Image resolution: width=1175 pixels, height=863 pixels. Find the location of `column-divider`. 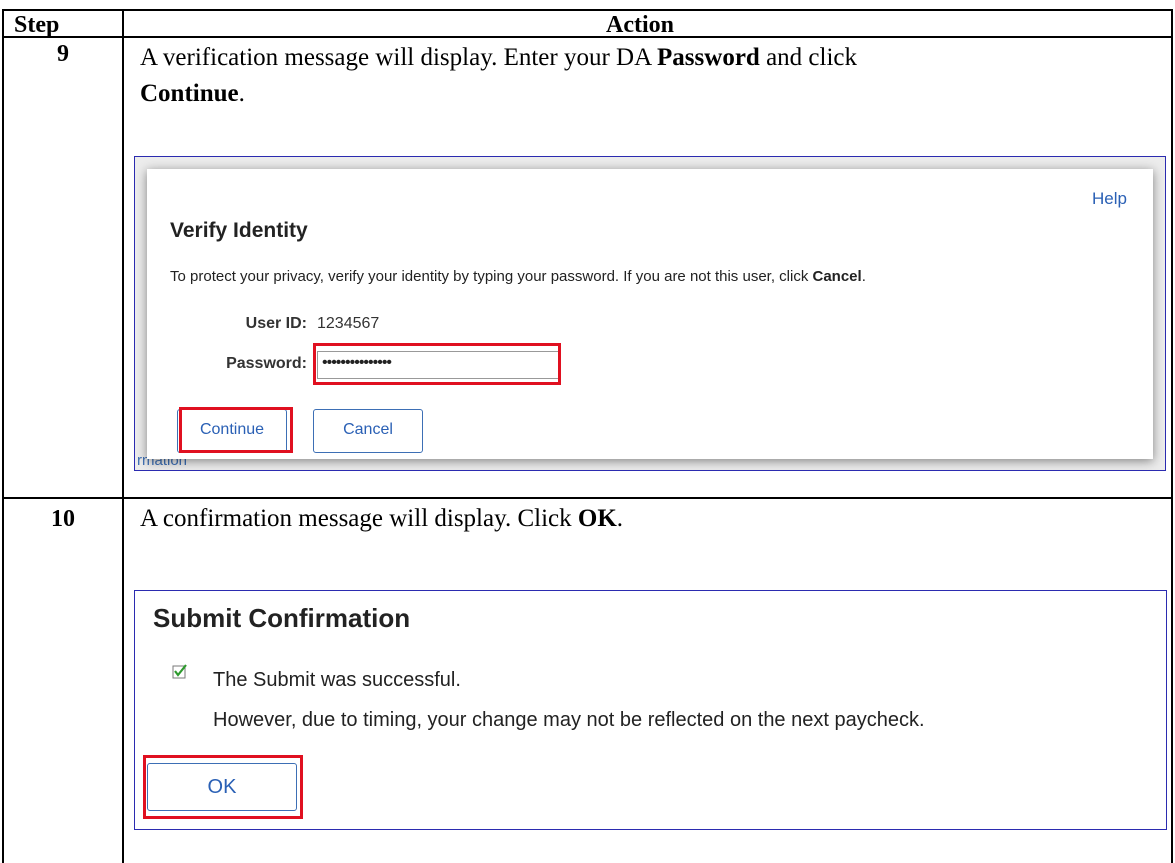

column-divider is located at coordinates (123, 436).